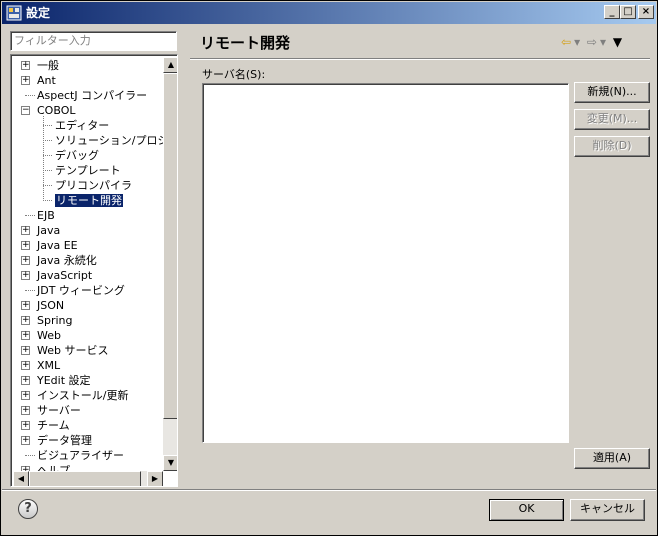 This screenshot has width=658, height=536. I want to click on tree-item-label: ソリューション/プロジェクト, so click(109, 140).